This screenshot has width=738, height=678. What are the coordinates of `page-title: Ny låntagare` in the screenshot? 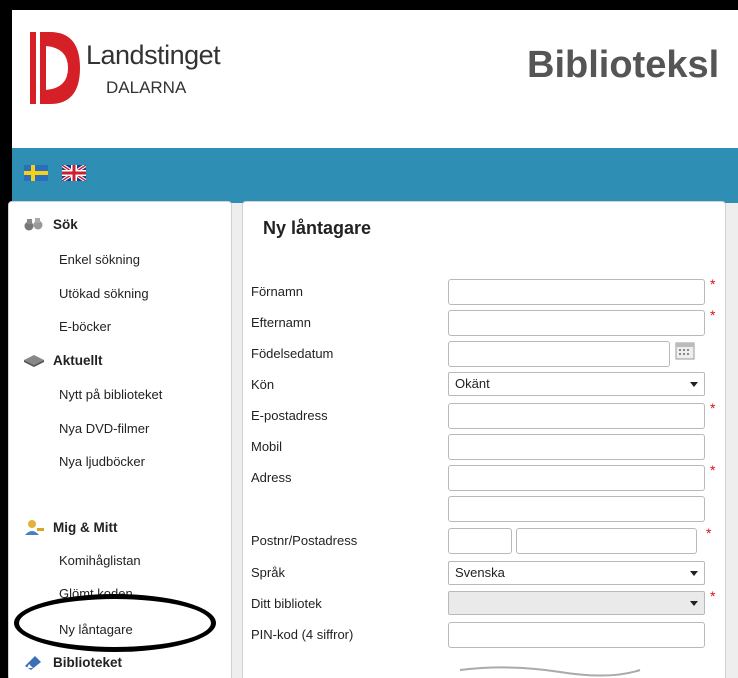 It's located at (317, 228).